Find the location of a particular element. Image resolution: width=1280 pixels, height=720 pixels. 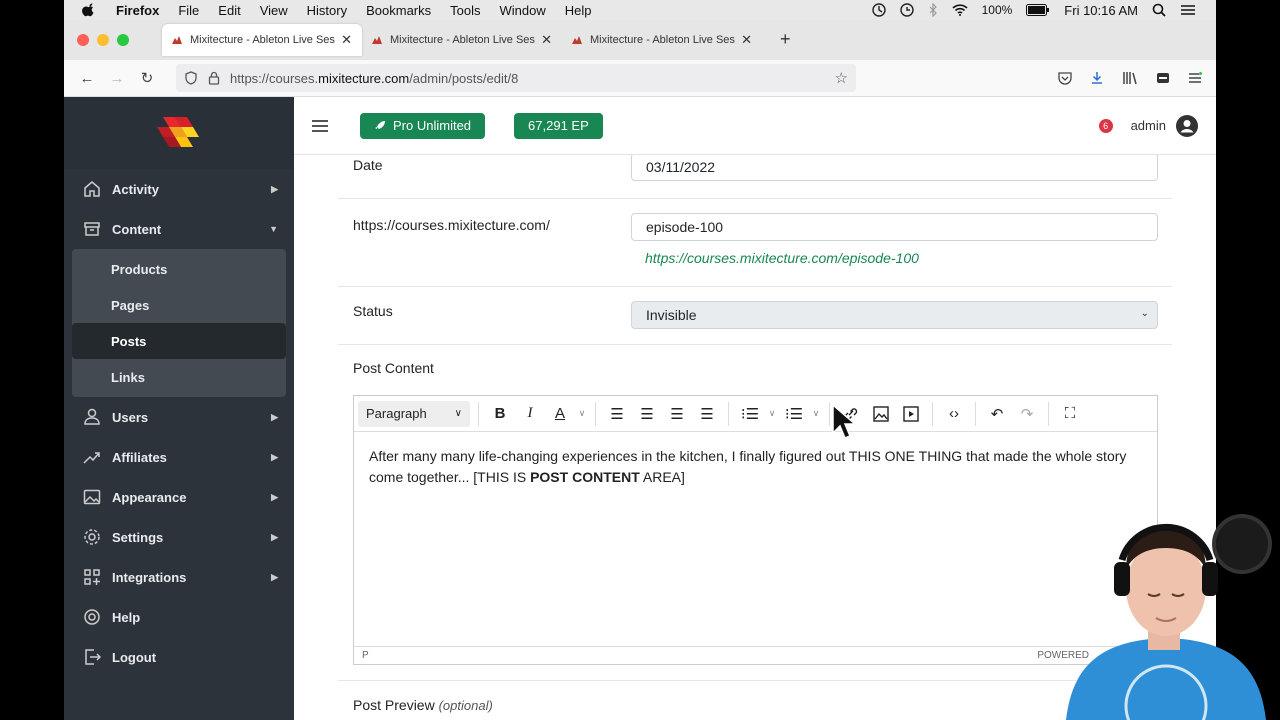

slug-input: episode-100 is located at coordinates (894, 227).